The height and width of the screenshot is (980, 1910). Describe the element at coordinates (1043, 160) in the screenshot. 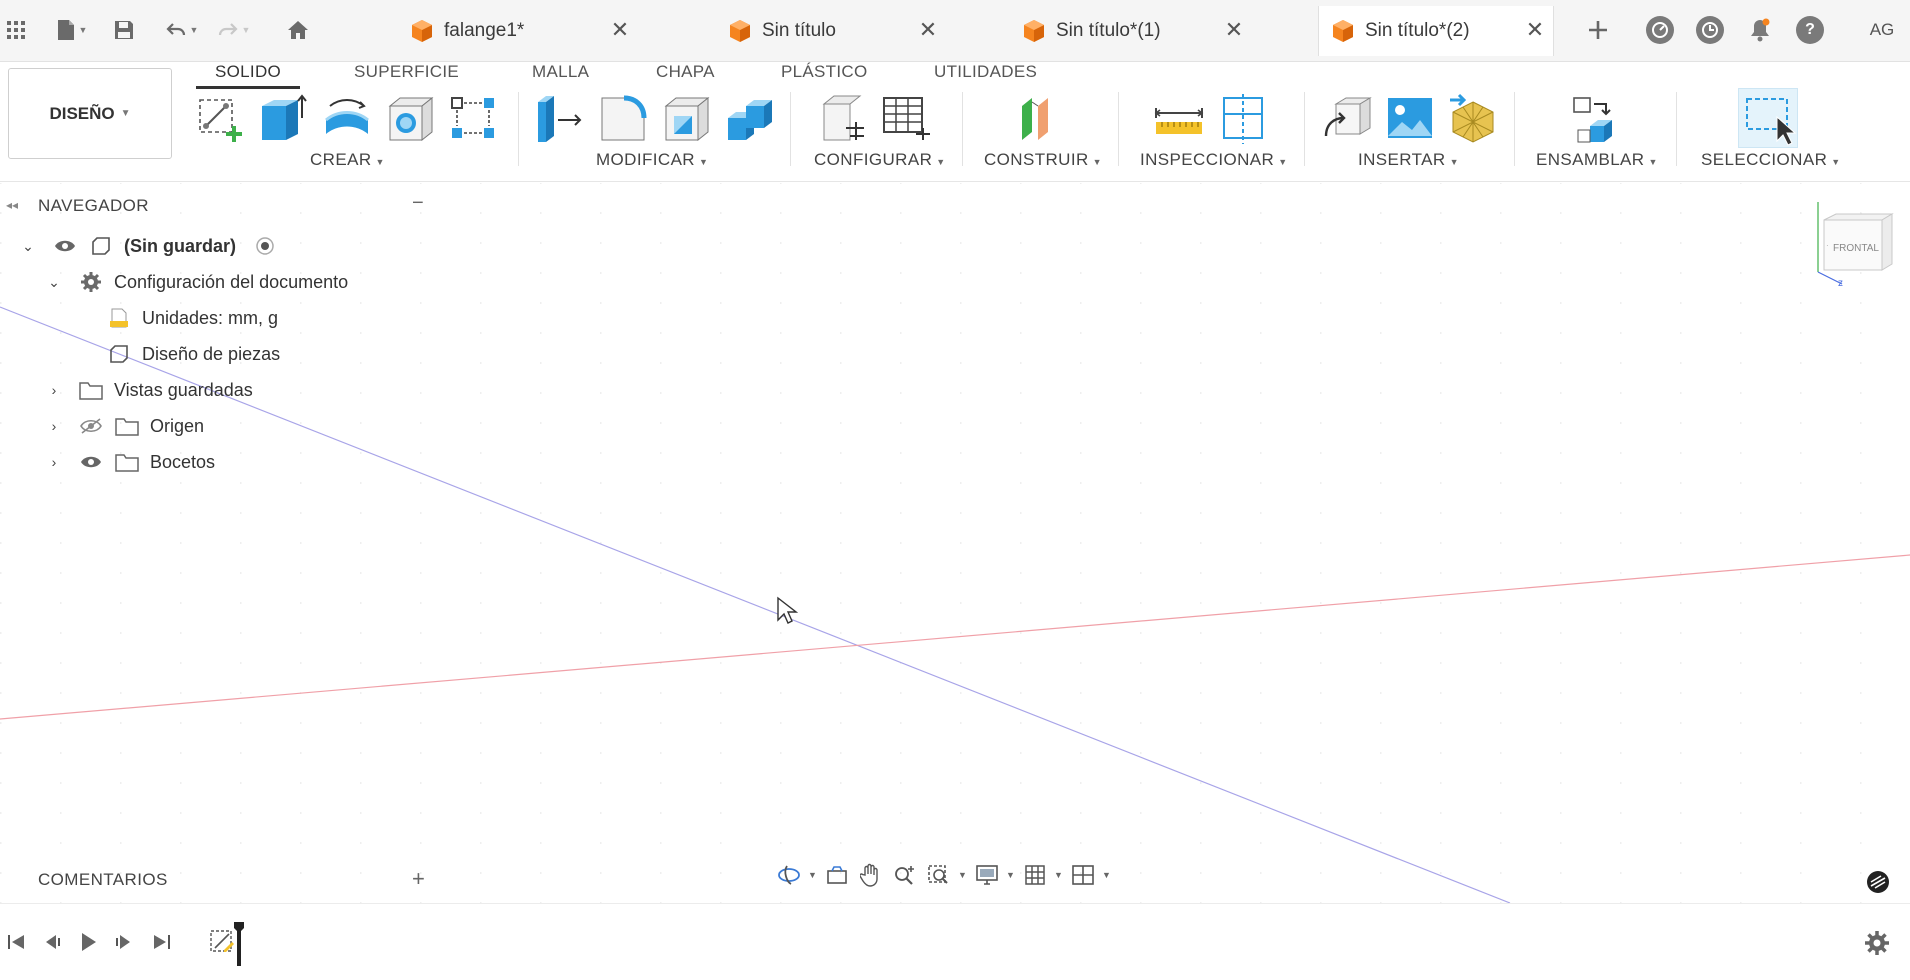

I see `construir-menu: CONSTRUIR ▼` at that location.